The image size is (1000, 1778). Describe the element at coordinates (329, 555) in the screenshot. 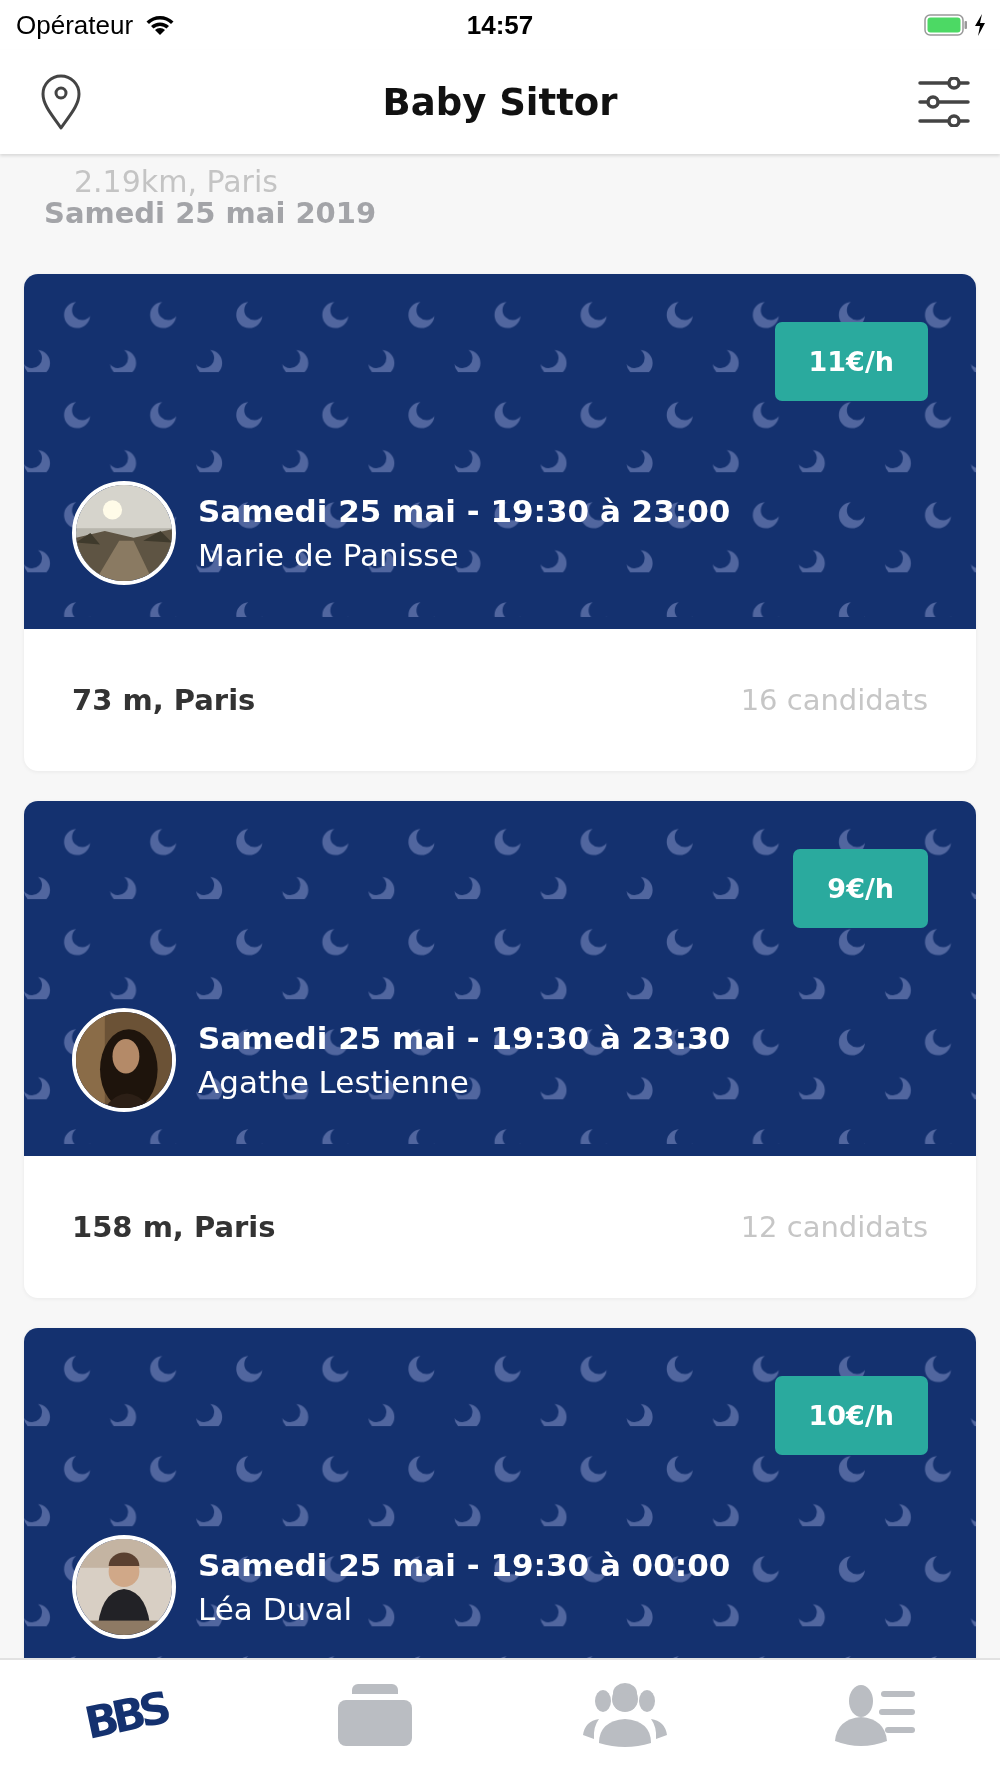

I see `parent-name: Marie de Panisse` at that location.